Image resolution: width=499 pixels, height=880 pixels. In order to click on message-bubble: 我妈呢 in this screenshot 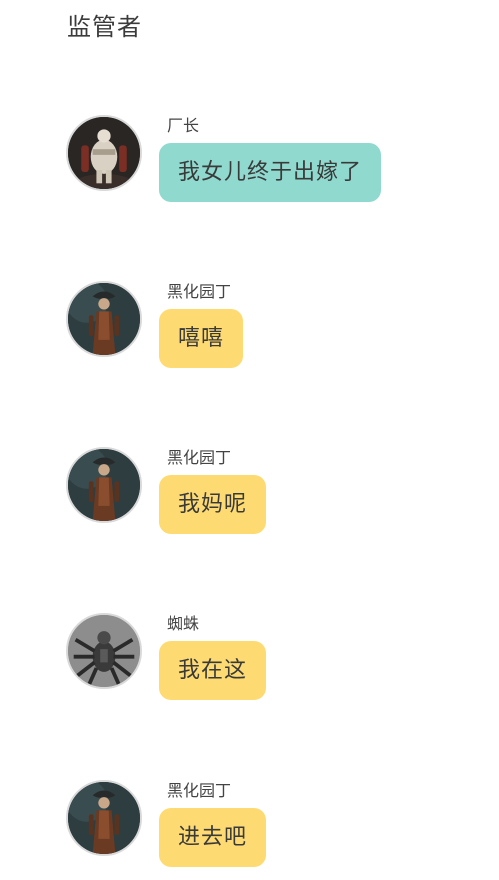, I will do `click(213, 504)`.